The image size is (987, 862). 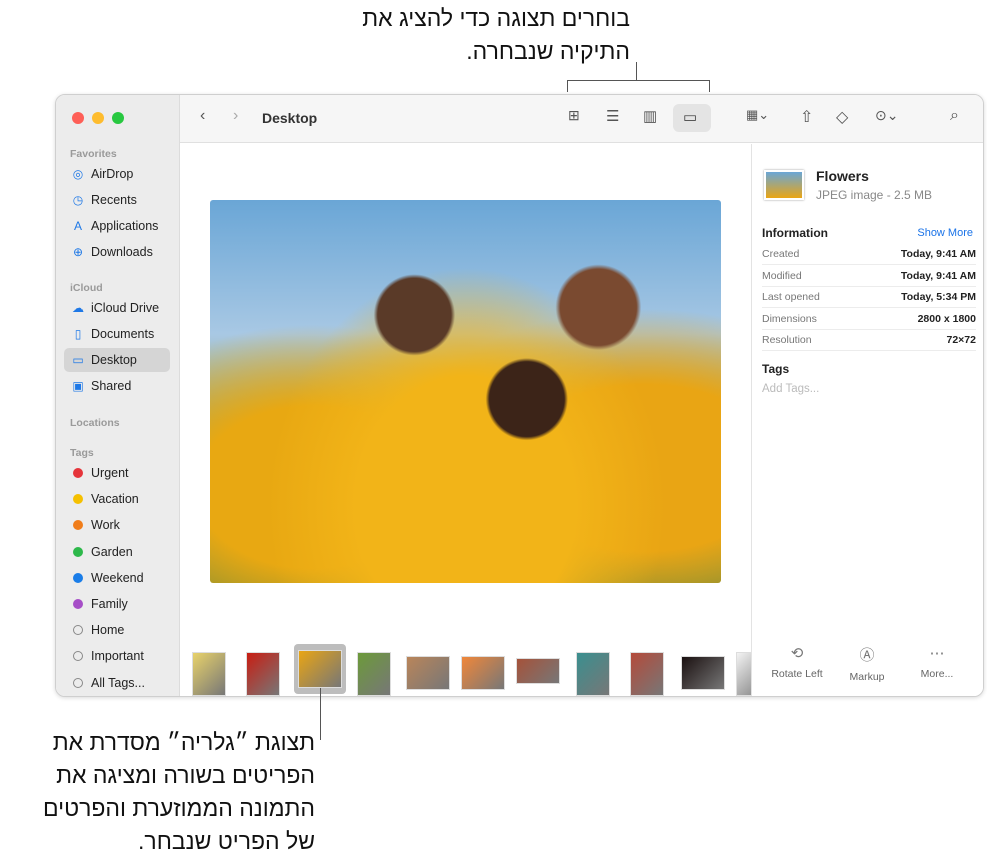 I want to click on sidebar-tag-4: Weekend, so click(x=117, y=578).